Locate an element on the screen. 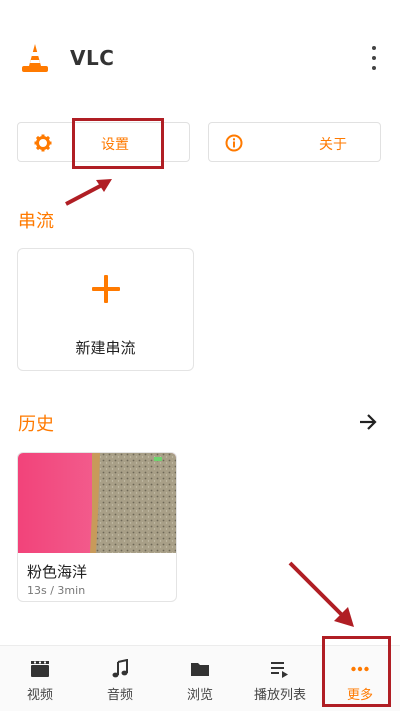  highlight-box-more is located at coordinates (356, 671).